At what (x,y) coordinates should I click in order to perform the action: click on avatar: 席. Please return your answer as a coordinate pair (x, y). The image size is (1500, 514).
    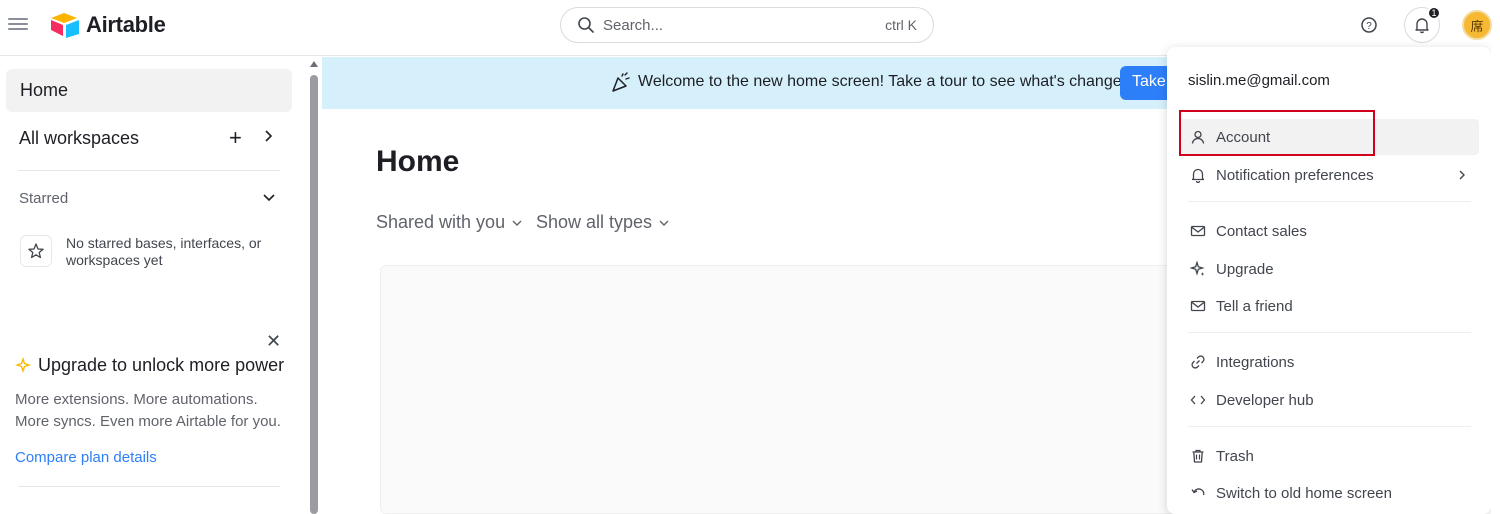
    Looking at the image, I should click on (1477, 25).